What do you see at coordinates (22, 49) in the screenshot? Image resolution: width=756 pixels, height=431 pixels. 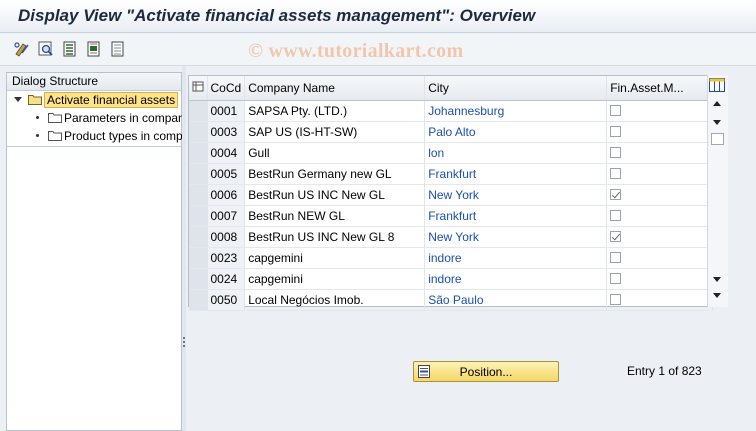 I see `display-change-icon` at bounding box center [22, 49].